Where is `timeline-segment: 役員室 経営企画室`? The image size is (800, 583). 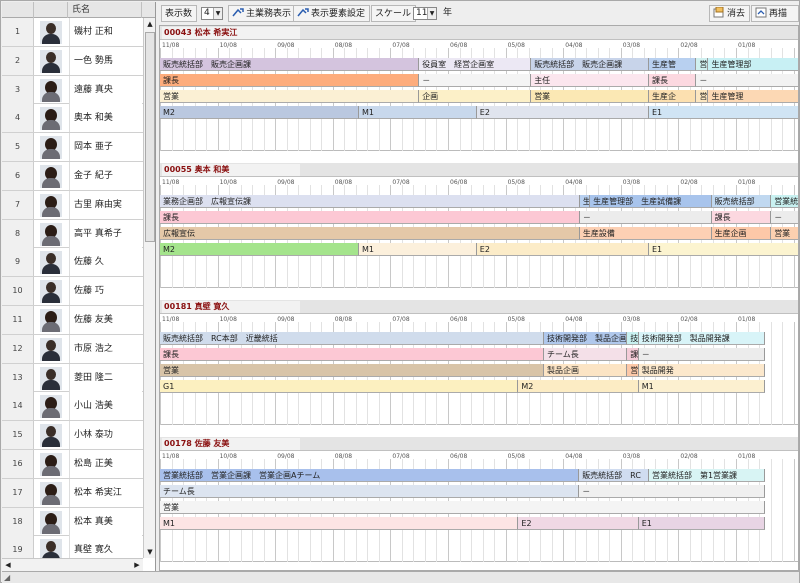 timeline-segment: 役員室 経営企画室 is located at coordinates (475, 64).